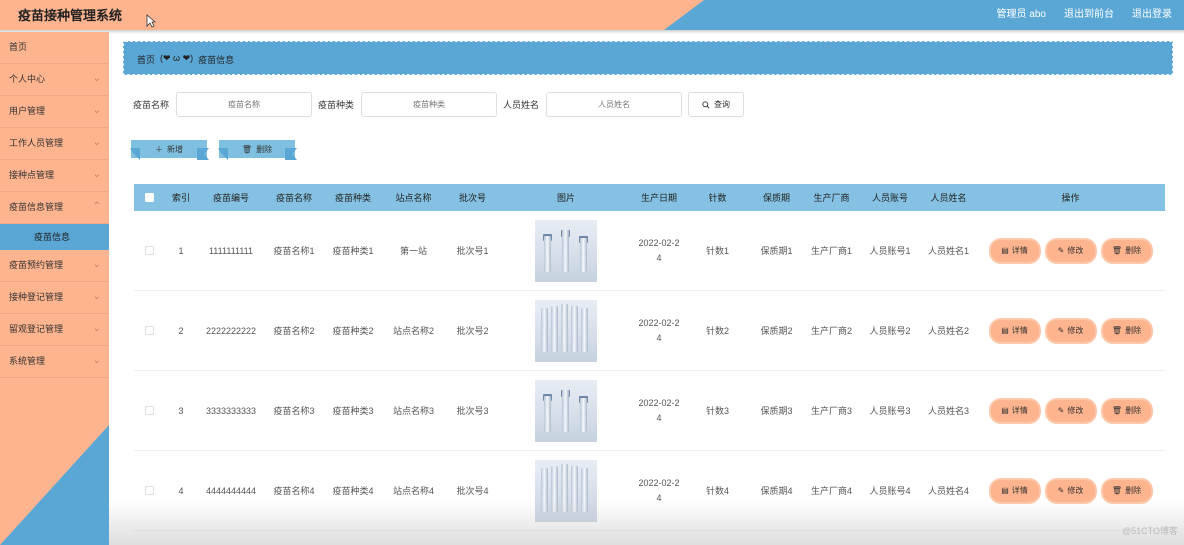  Describe the element at coordinates (890, 331) in the screenshot. I see `cell-account: 人员账号2` at that location.